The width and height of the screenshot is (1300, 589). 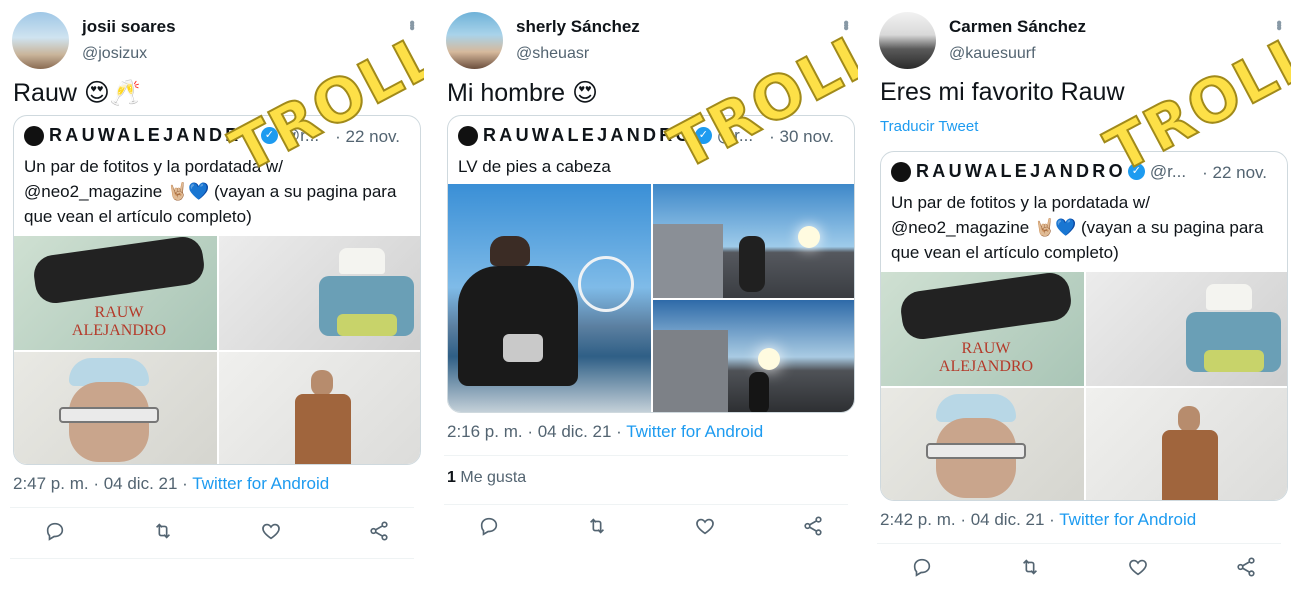 I want to click on tweet-time: 2:42 p. m. · 04 dic. 21 ·, so click(x=967, y=519).